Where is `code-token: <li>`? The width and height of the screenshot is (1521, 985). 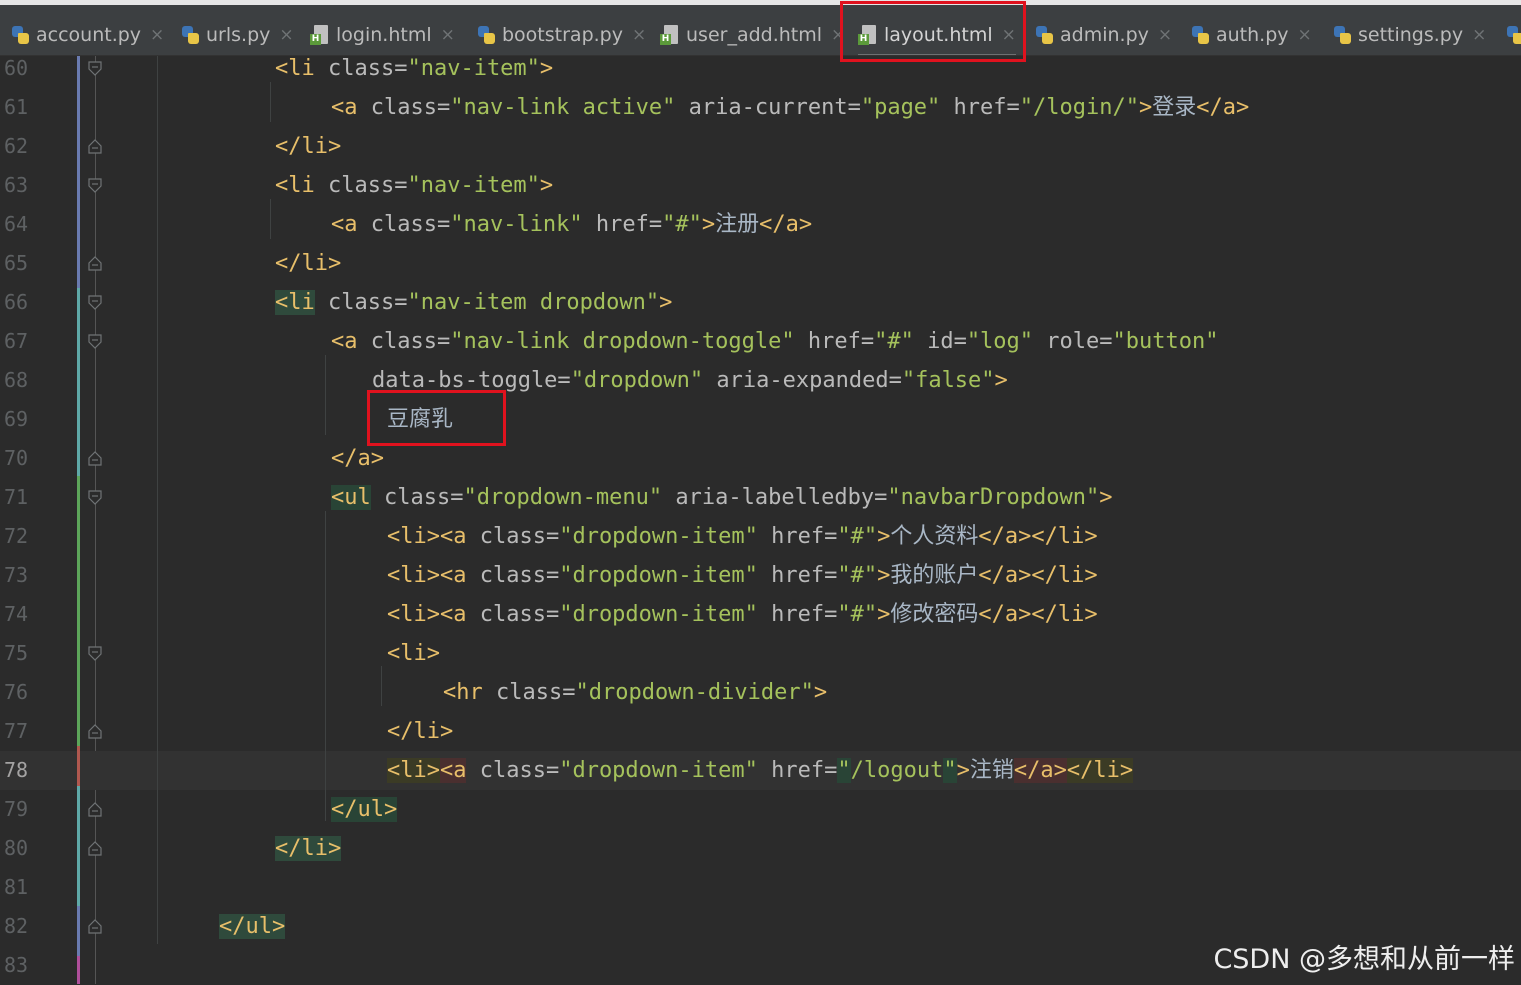 code-token: <li> is located at coordinates (413, 653).